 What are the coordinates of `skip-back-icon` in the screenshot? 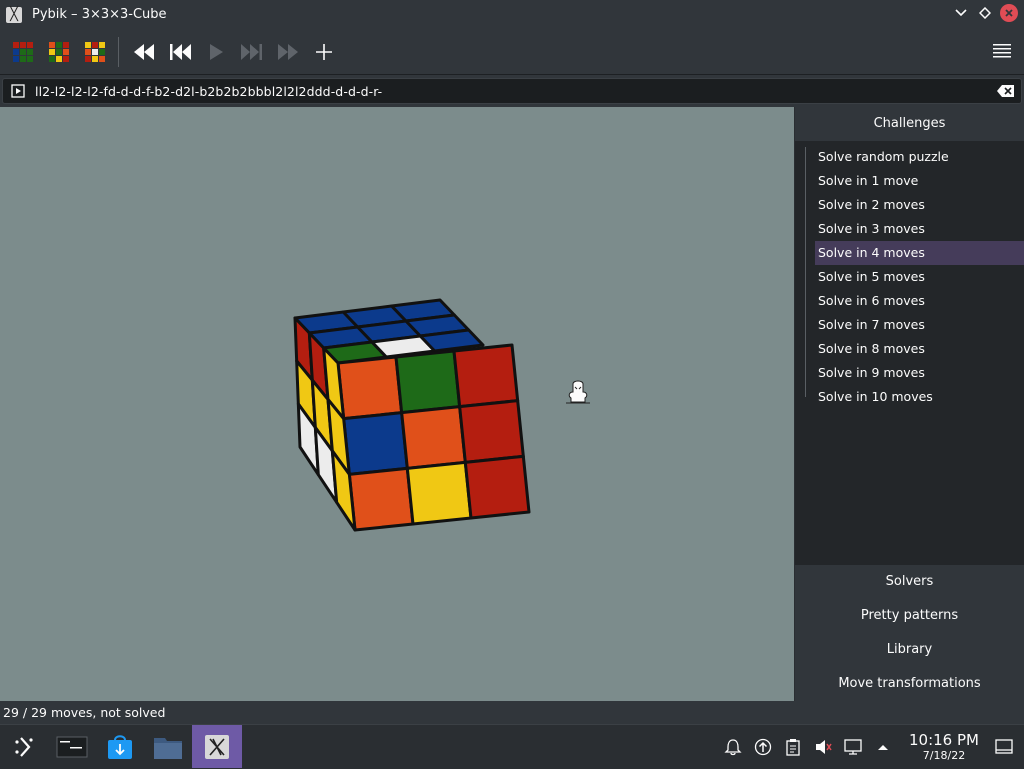 It's located at (180, 51).